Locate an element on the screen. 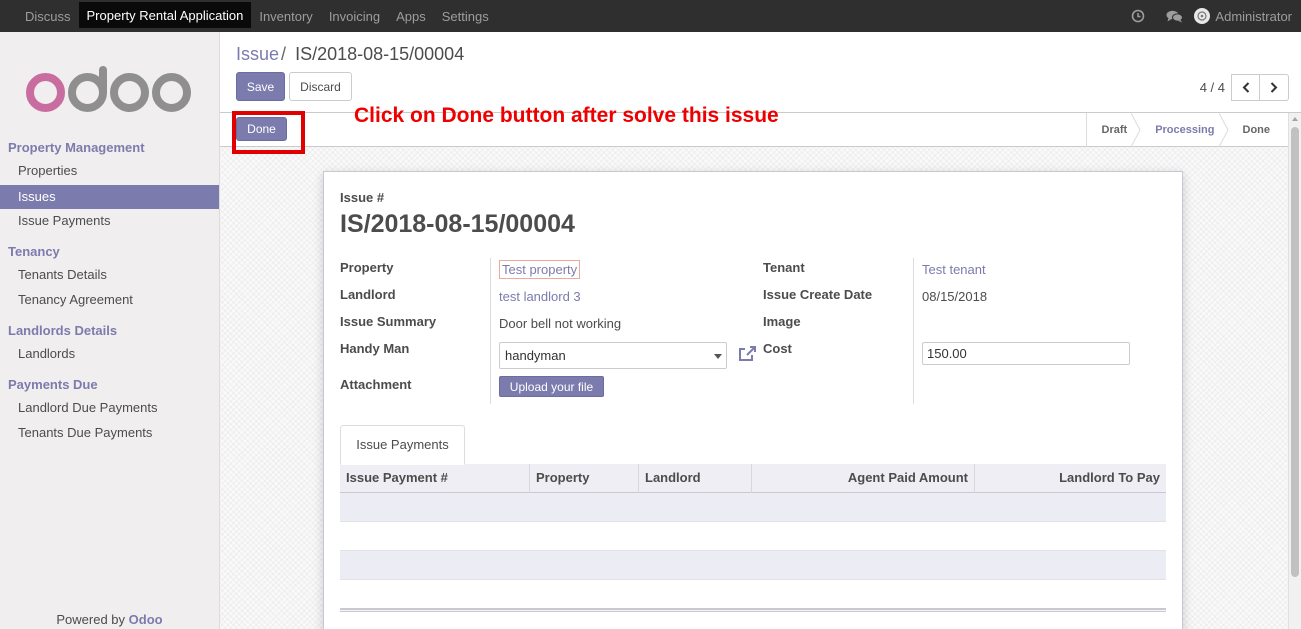 Image resolution: width=1301 pixels, height=629 pixels. stage-label: Draft is located at coordinates (1114, 130).